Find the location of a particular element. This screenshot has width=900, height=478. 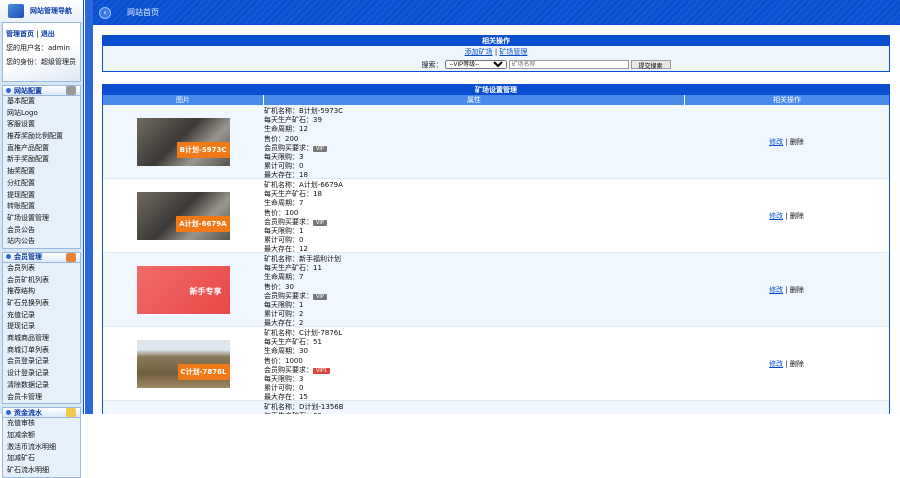

sidebar-item: 商城订单列表 is located at coordinates (41, 351).